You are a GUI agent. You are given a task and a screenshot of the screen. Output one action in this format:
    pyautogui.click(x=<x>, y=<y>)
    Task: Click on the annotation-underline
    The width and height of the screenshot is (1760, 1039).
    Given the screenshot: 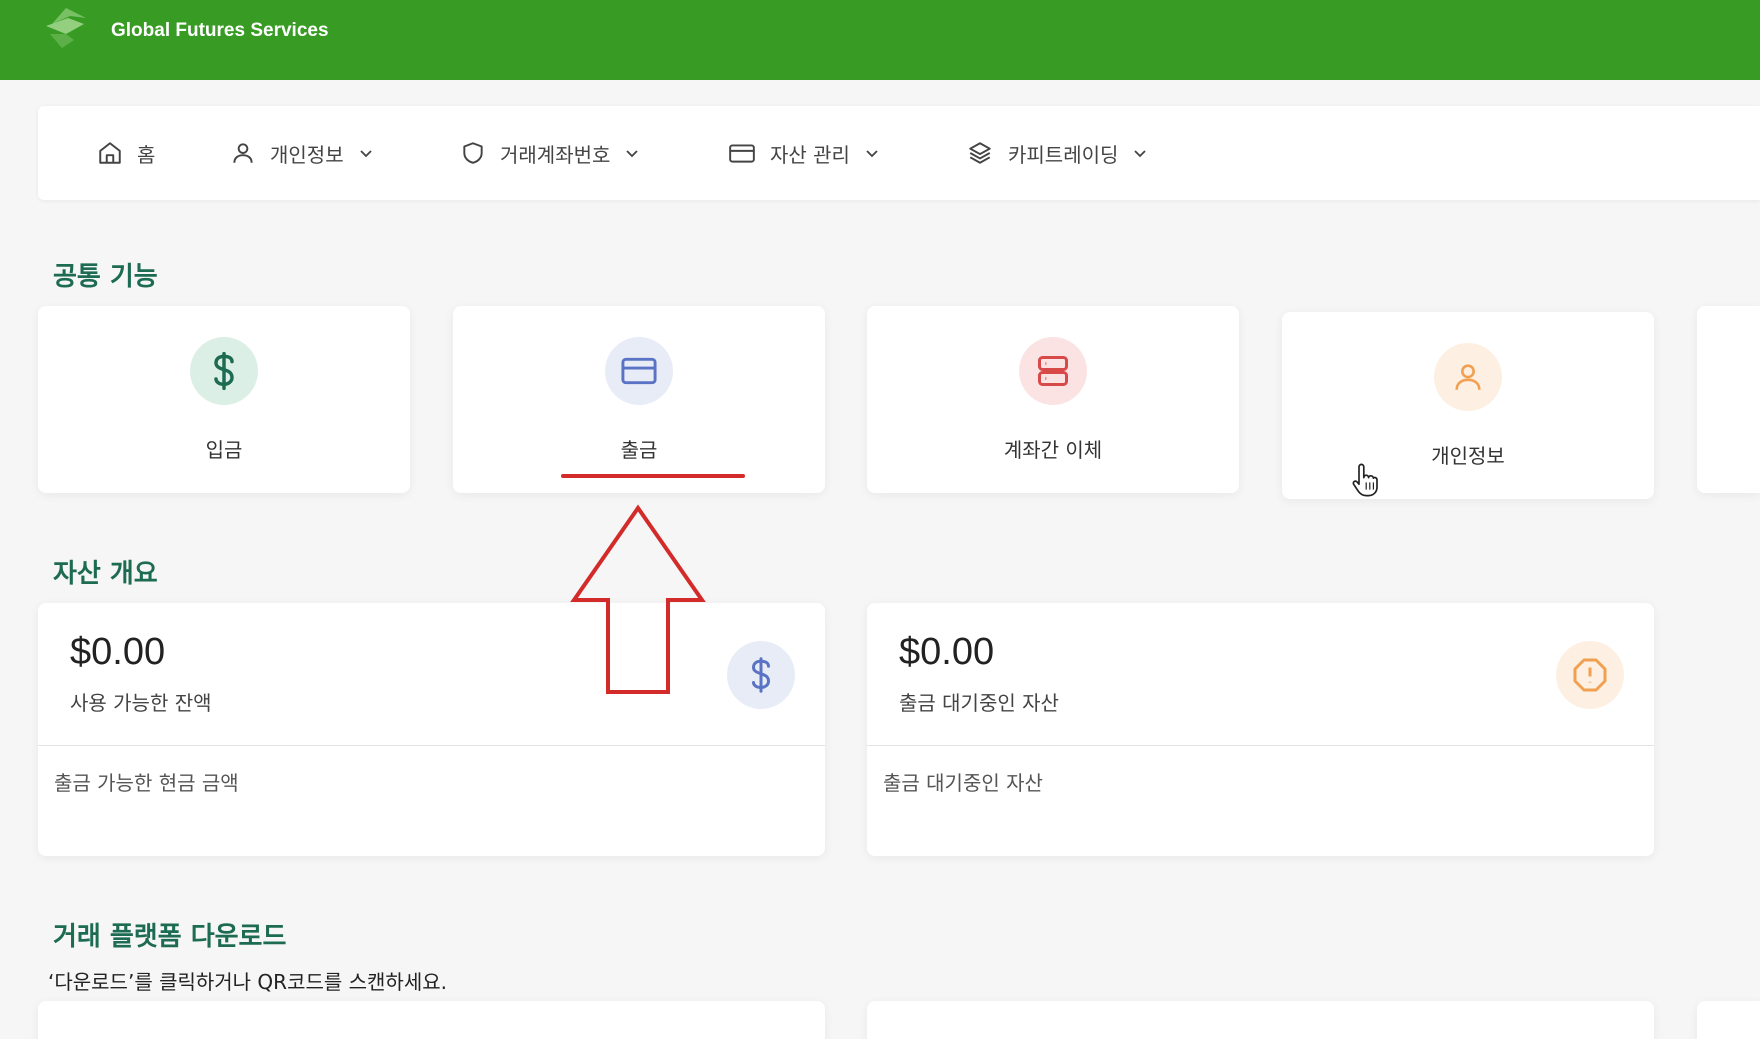 What is the action you would take?
    pyautogui.click(x=653, y=476)
    